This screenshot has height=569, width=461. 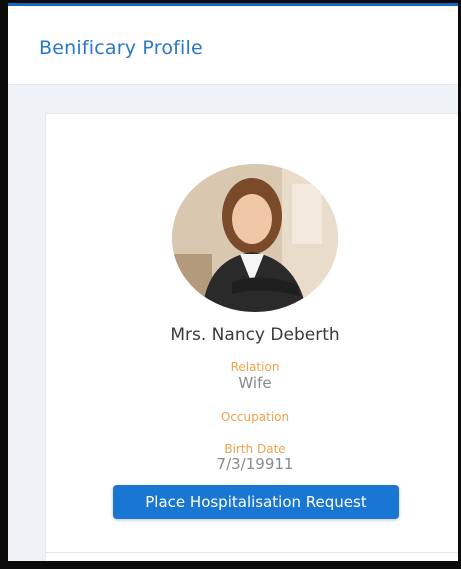 What do you see at coordinates (255, 383) in the screenshot?
I see `relation-value: Wife` at bounding box center [255, 383].